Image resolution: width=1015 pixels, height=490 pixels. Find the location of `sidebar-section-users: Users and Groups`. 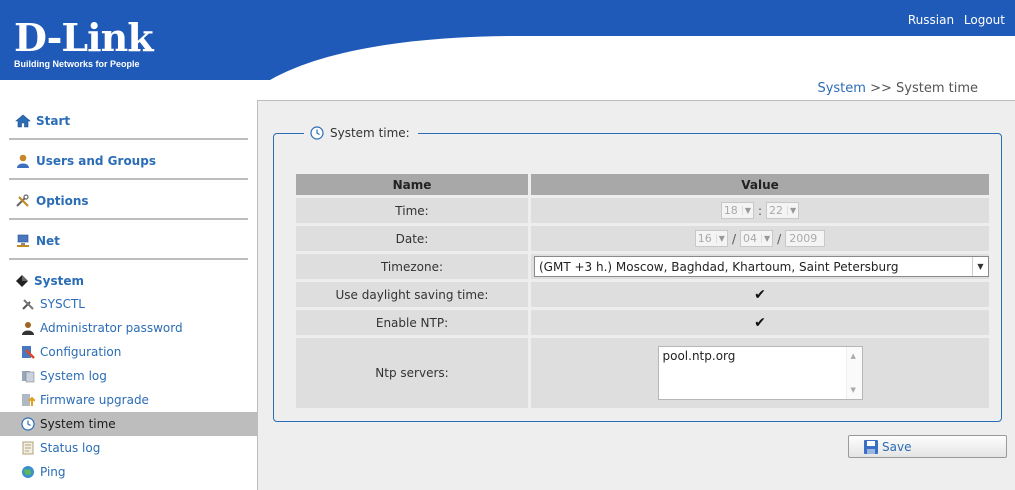

sidebar-section-users: Users and Groups is located at coordinates (128, 160).